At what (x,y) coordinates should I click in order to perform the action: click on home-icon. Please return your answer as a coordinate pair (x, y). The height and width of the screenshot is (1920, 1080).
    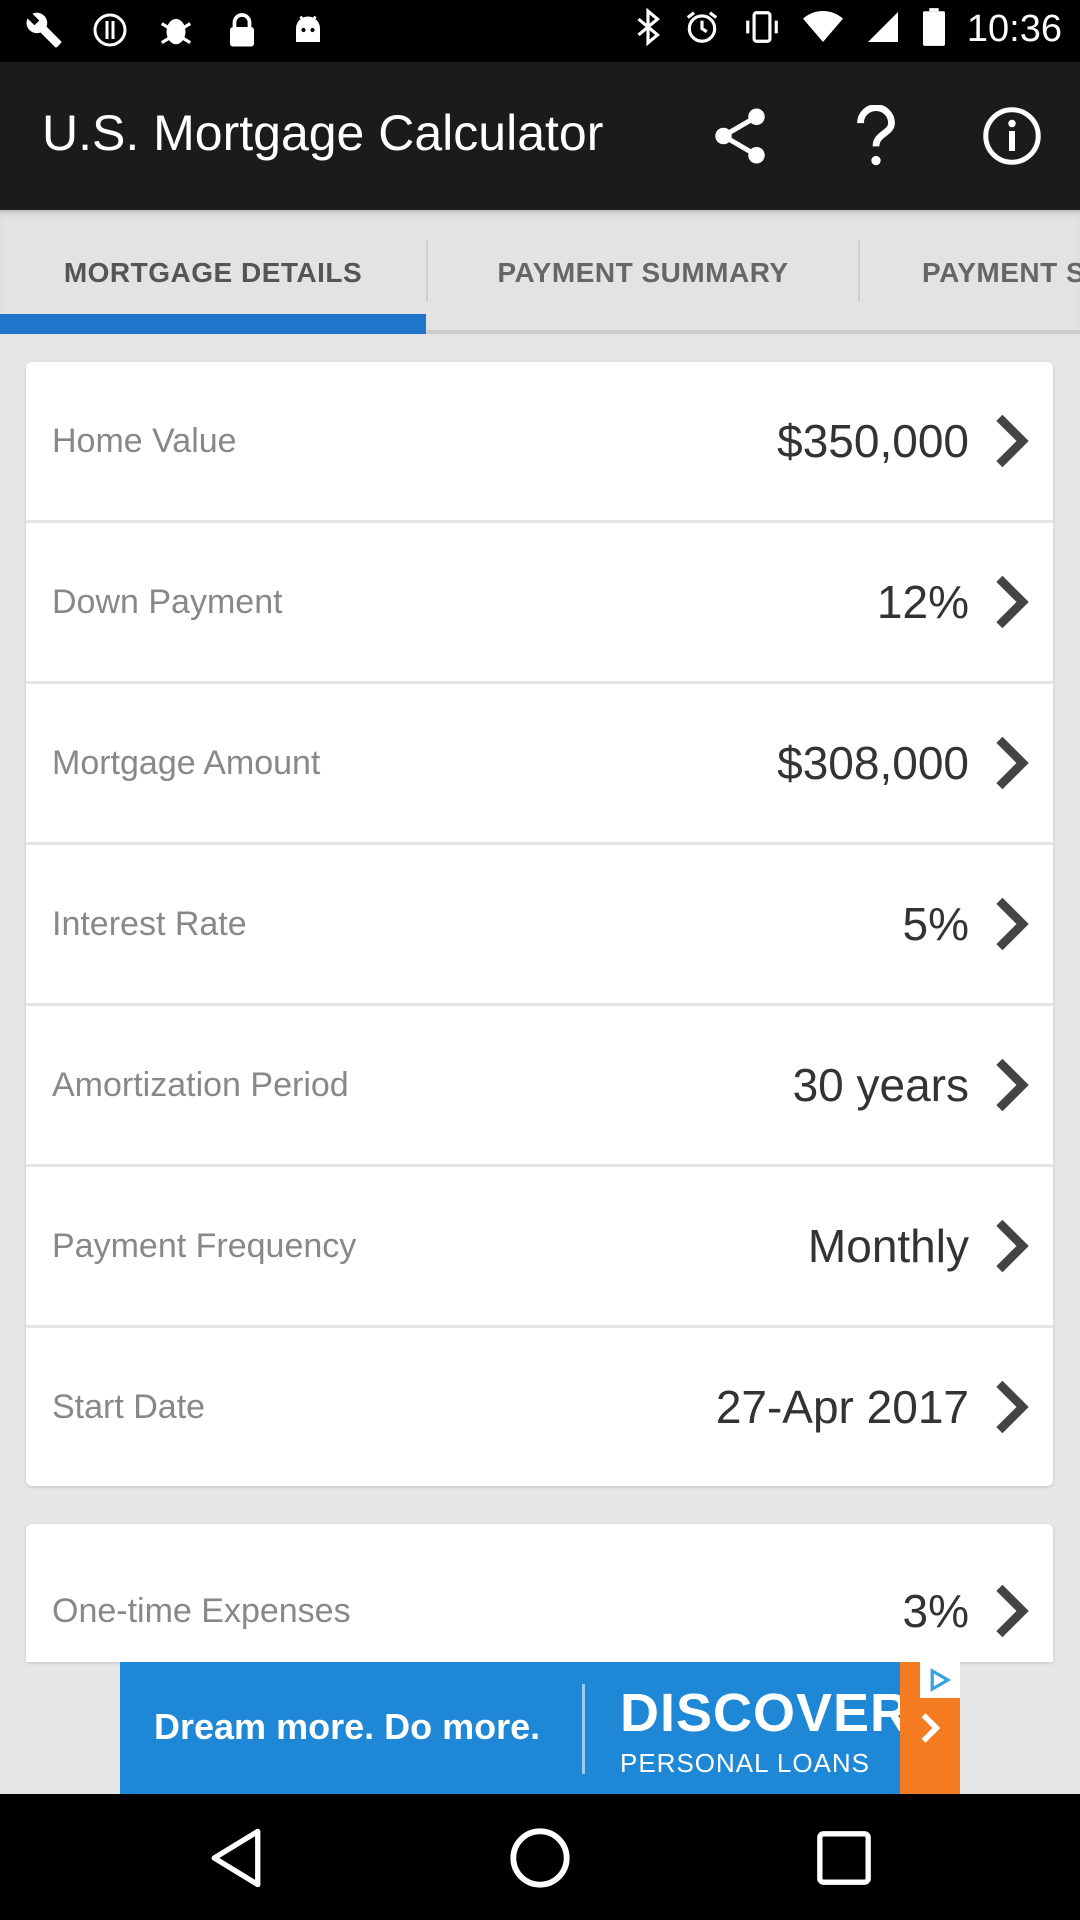
    Looking at the image, I should click on (540, 1858).